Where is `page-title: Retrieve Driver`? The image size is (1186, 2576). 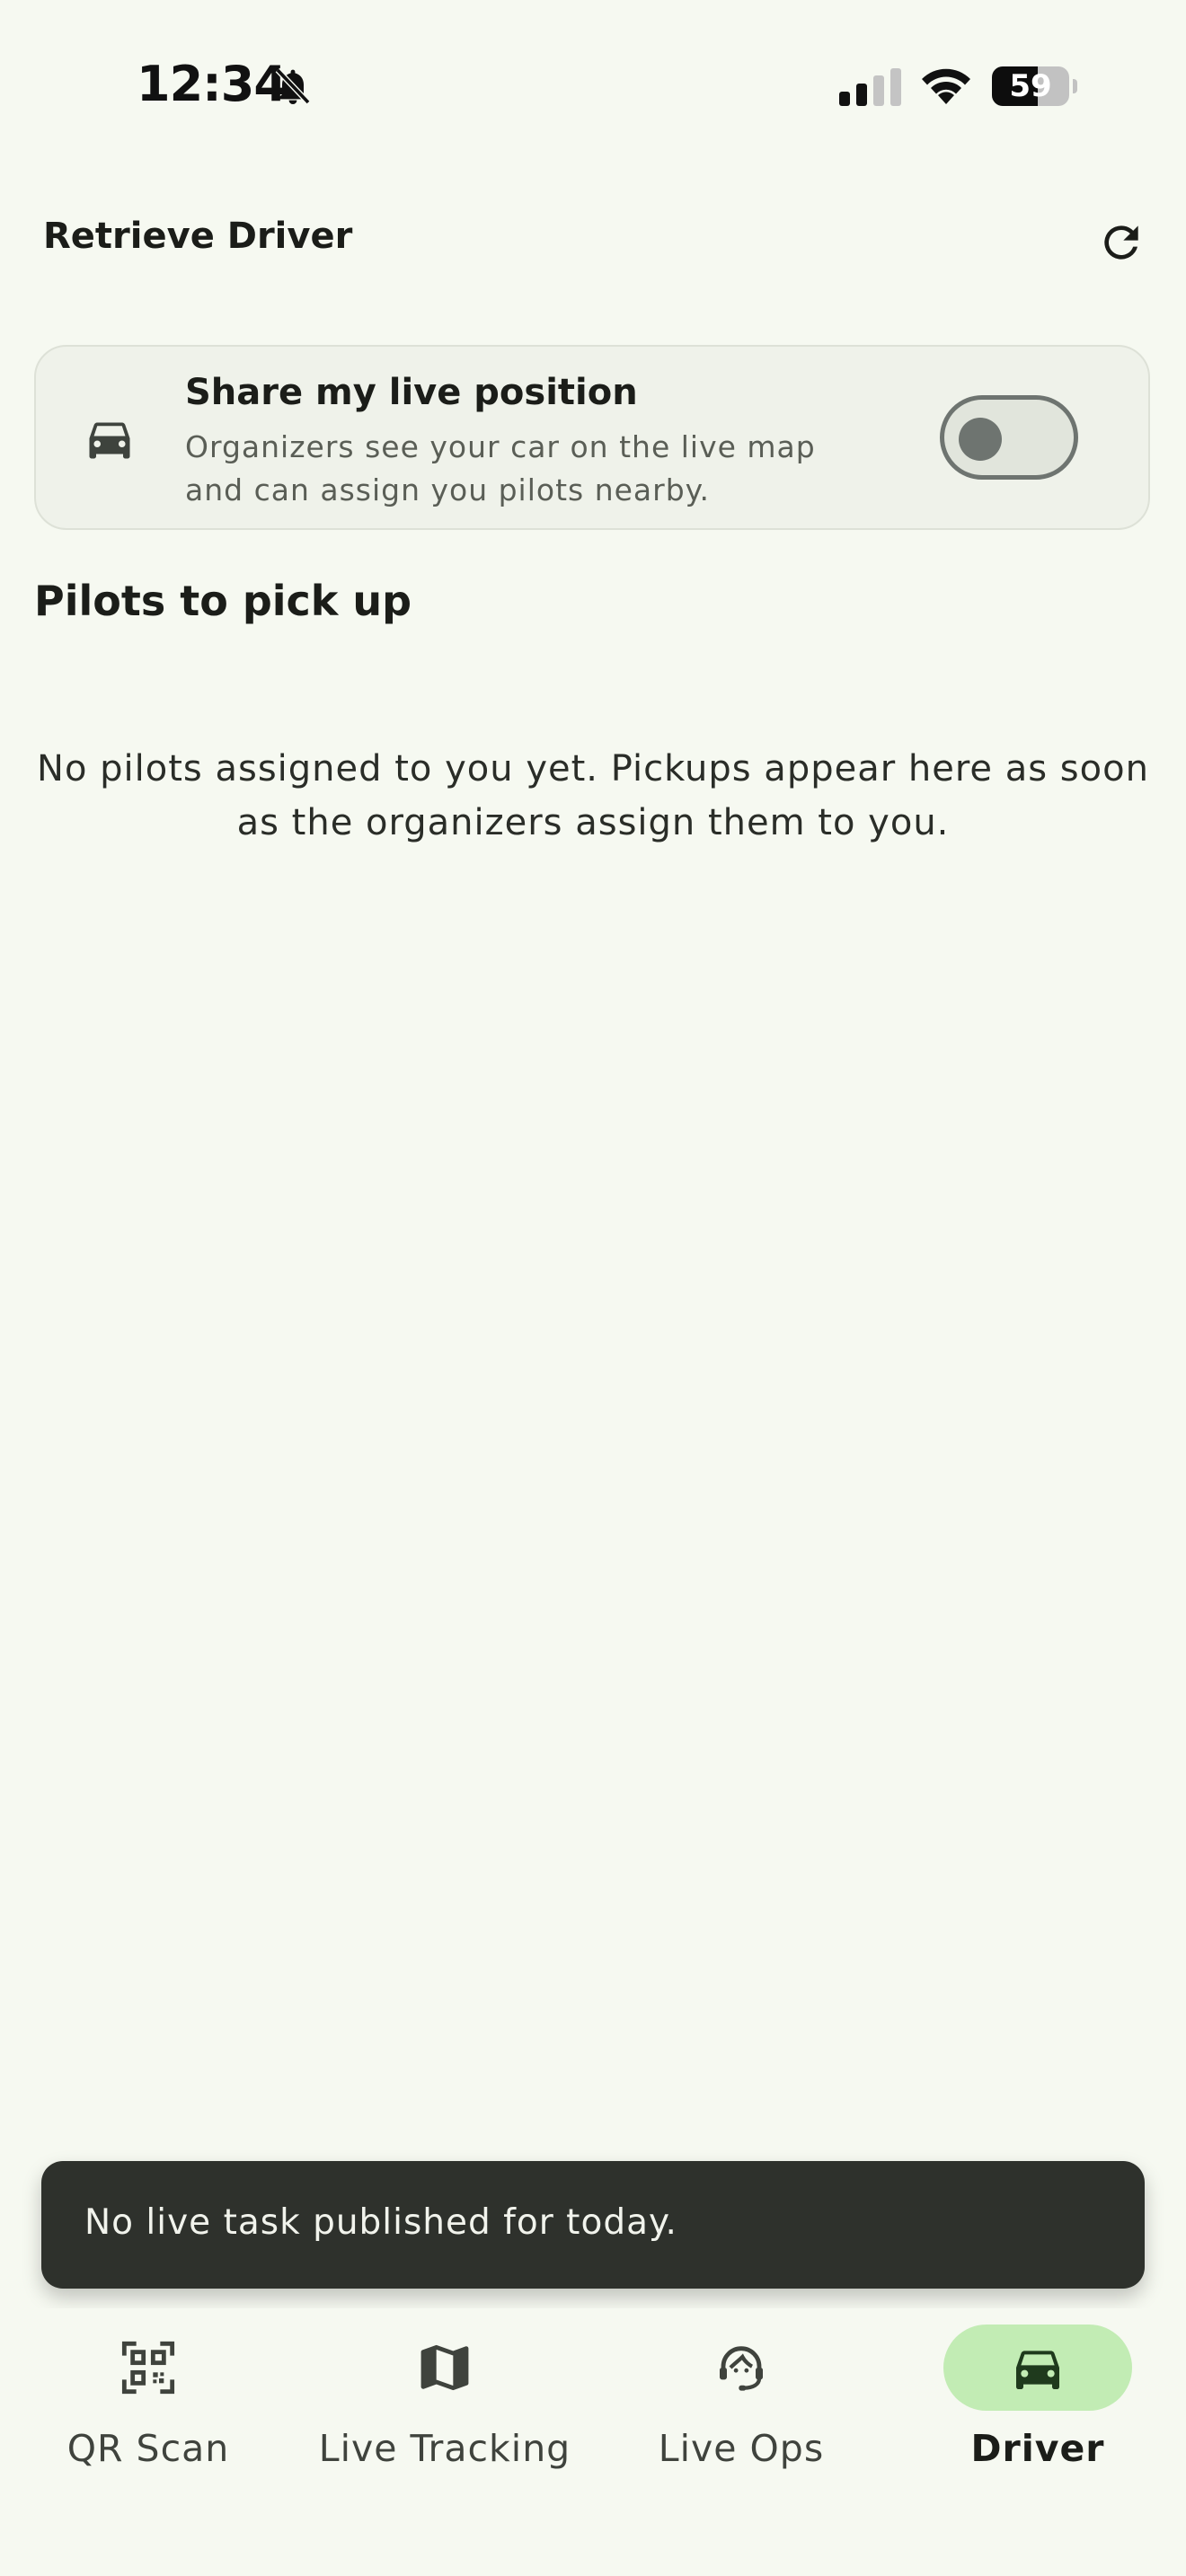 page-title: Retrieve Driver is located at coordinates (198, 236).